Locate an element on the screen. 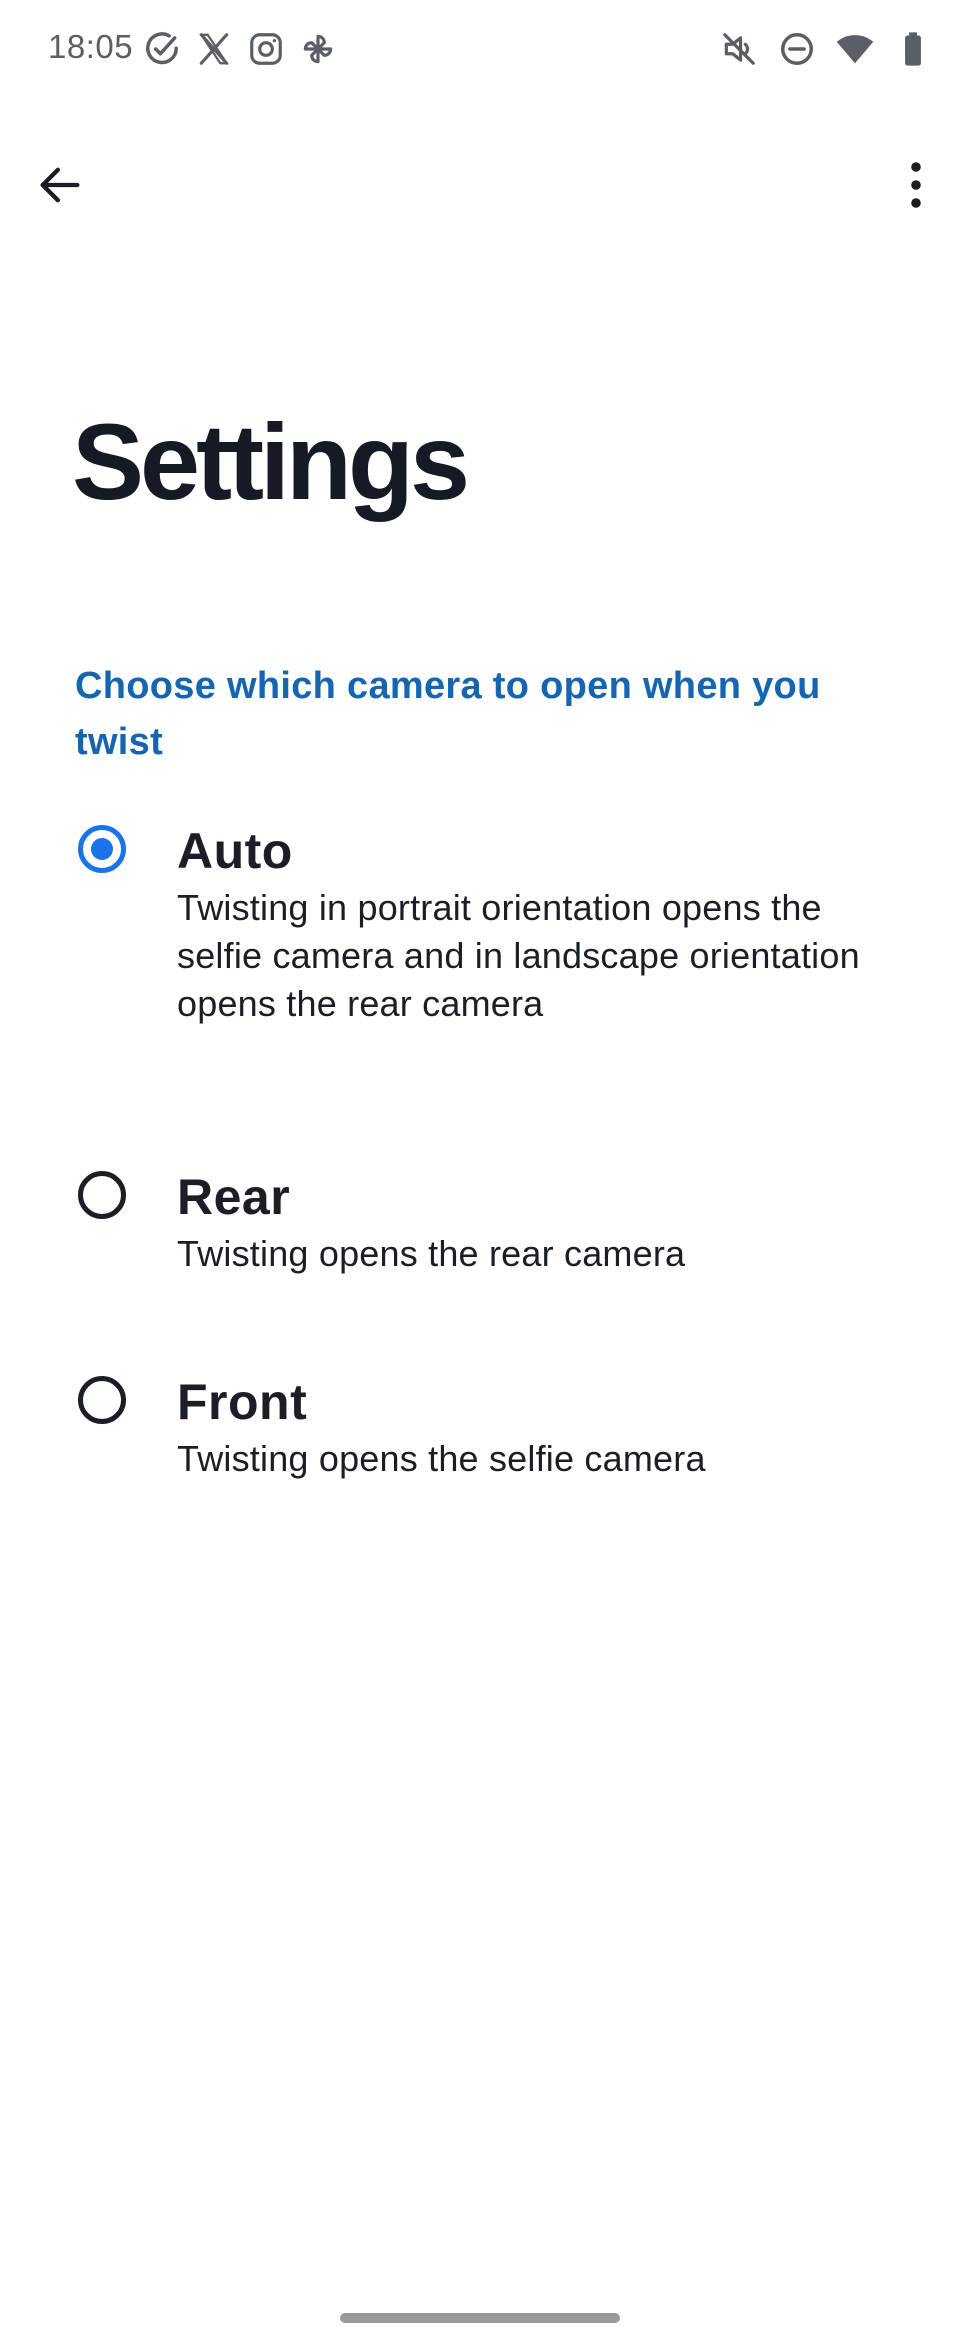 The image size is (960, 2347). arrow-left-icon is located at coordinates (60, 185).